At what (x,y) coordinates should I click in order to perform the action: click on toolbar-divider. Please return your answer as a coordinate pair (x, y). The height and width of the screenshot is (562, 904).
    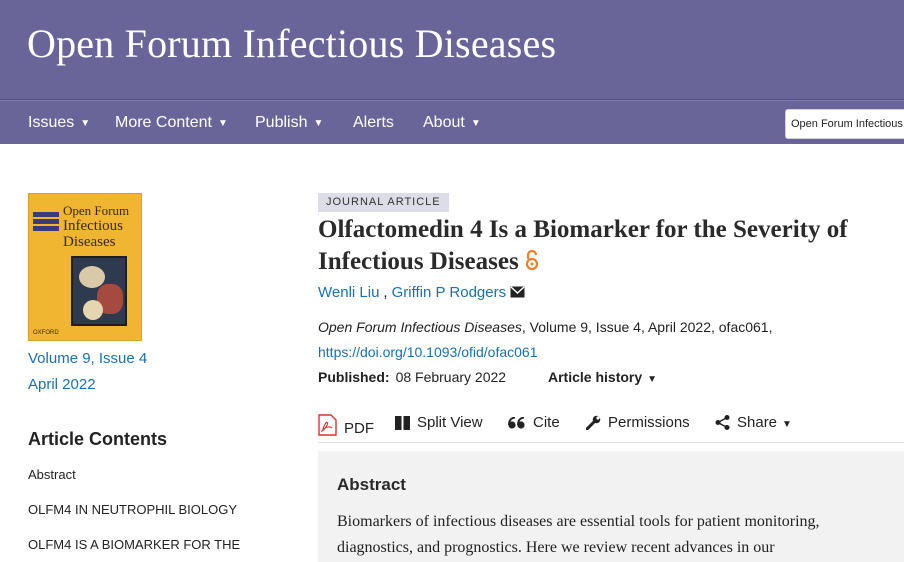
    Looking at the image, I should click on (611, 442).